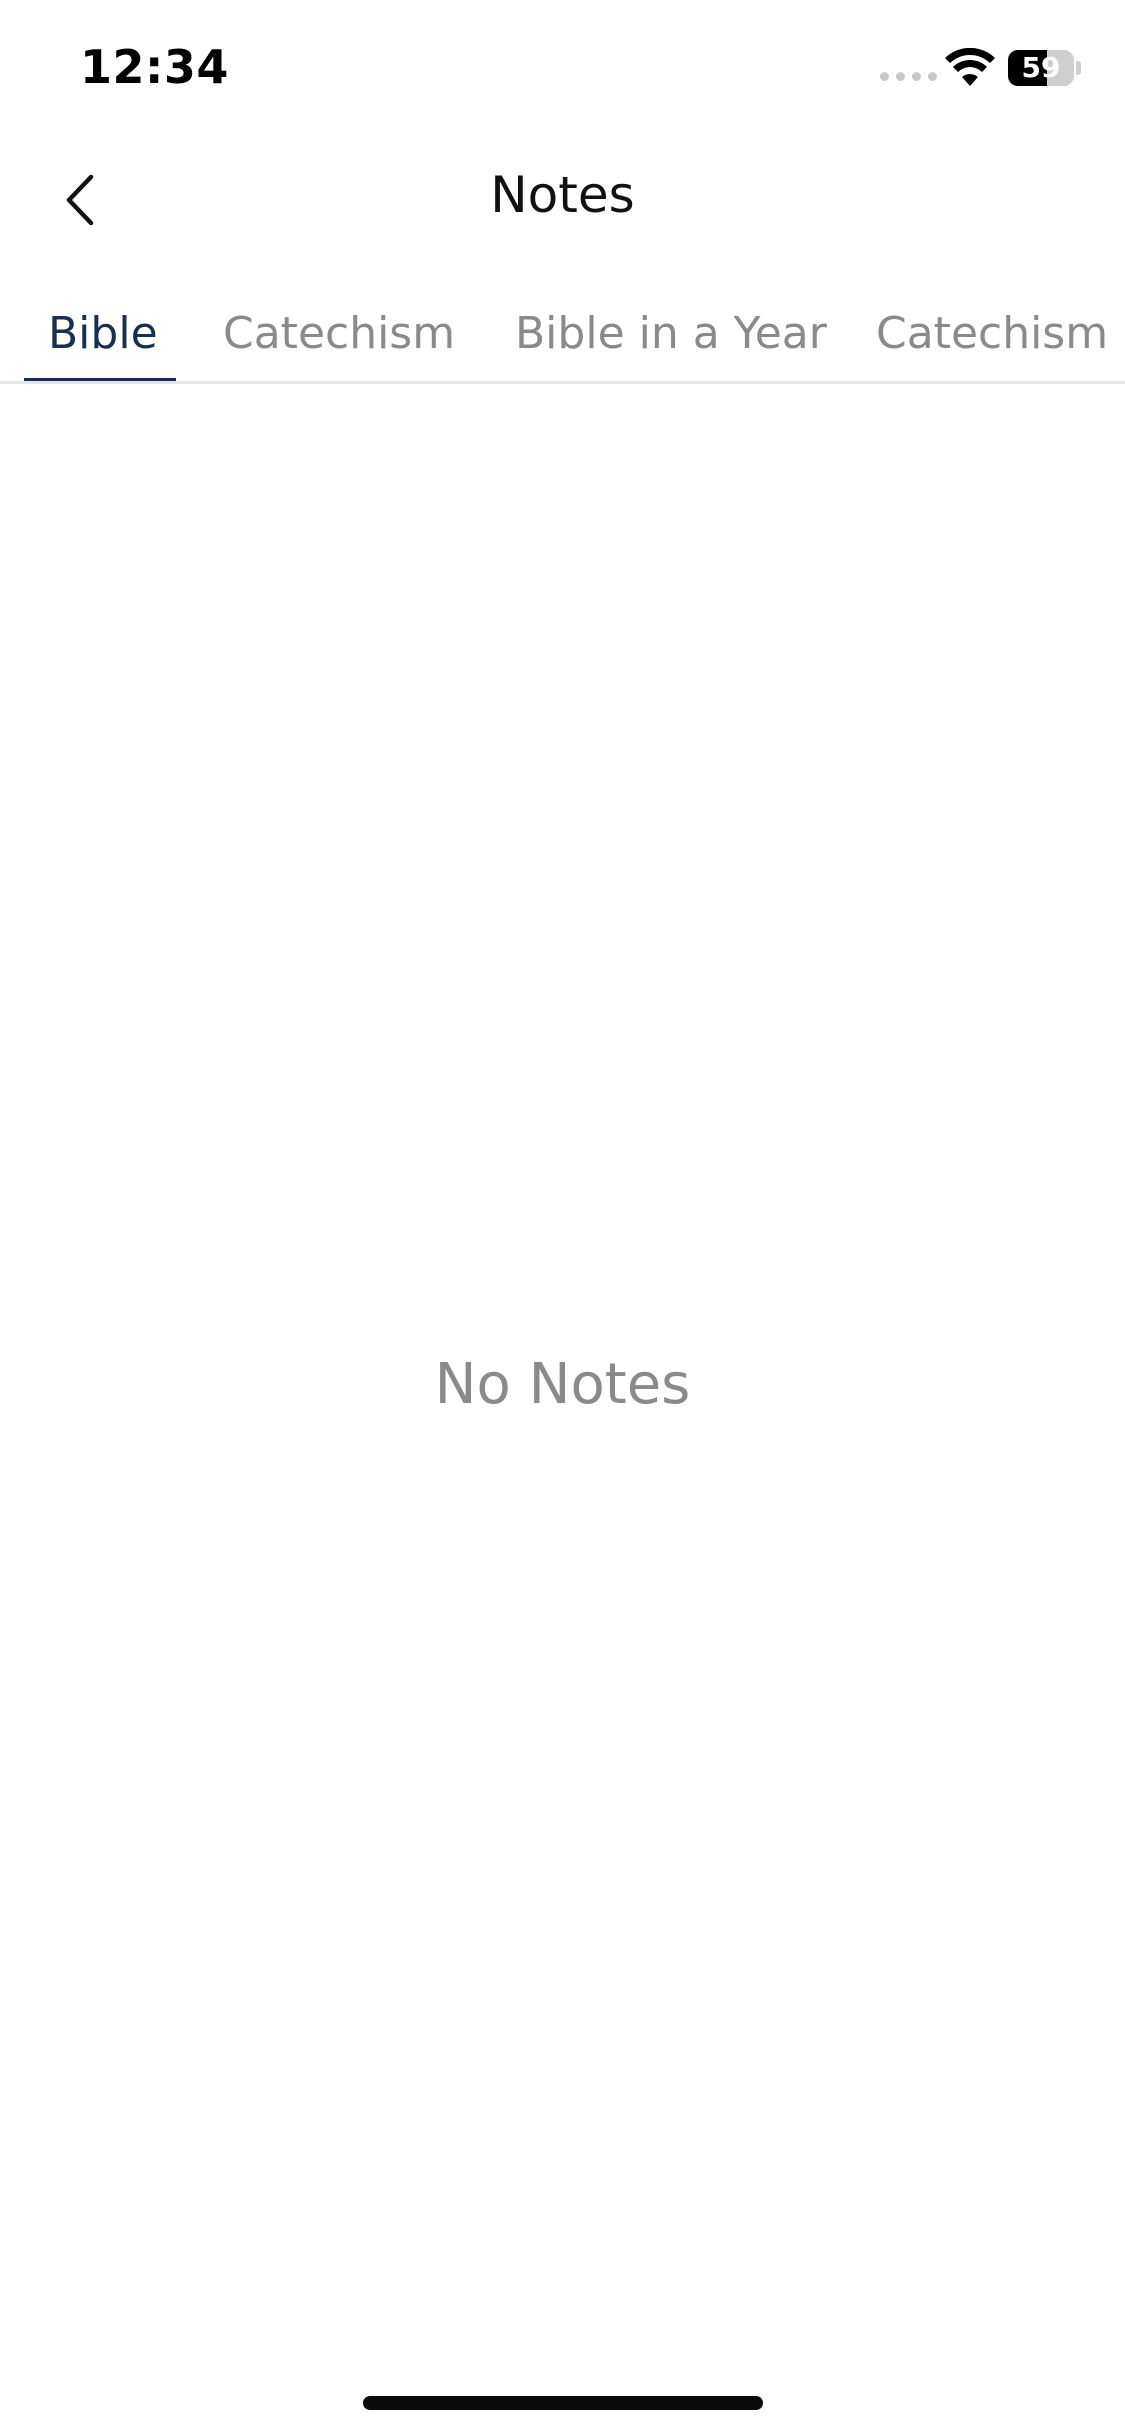  Describe the element at coordinates (562, 1384) in the screenshot. I see `empty-state-message: No Notes` at that location.